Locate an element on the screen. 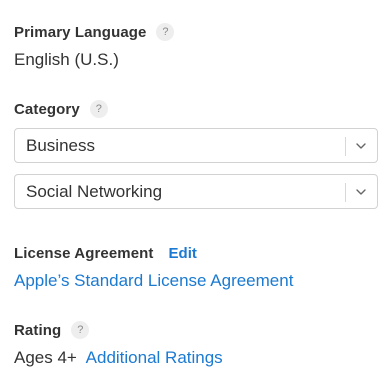  standard-license-link: Apple’s Standard License Agreement is located at coordinates (153, 280).